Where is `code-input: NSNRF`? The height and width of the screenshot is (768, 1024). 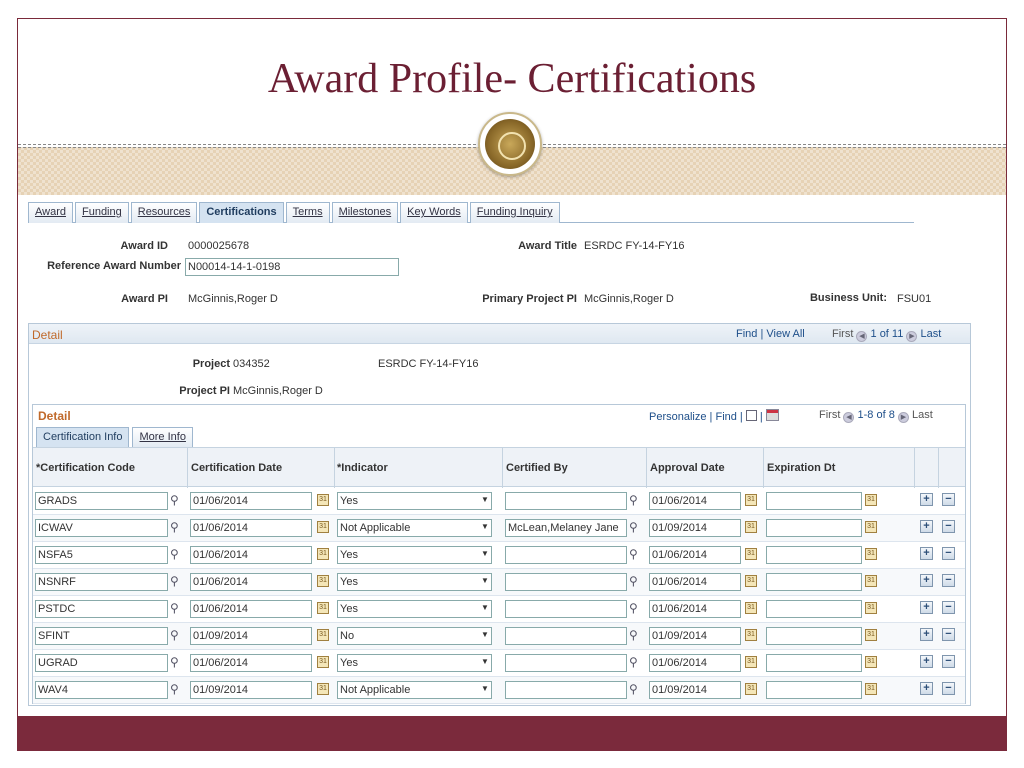 code-input: NSNRF is located at coordinates (101, 582).